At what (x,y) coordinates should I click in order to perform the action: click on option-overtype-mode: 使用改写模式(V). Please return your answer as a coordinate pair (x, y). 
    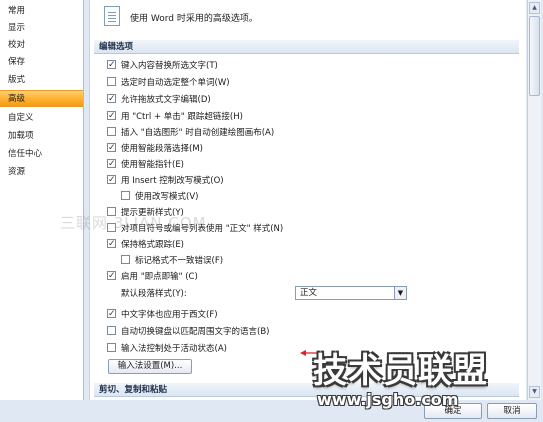
    Looking at the image, I should click on (159, 197).